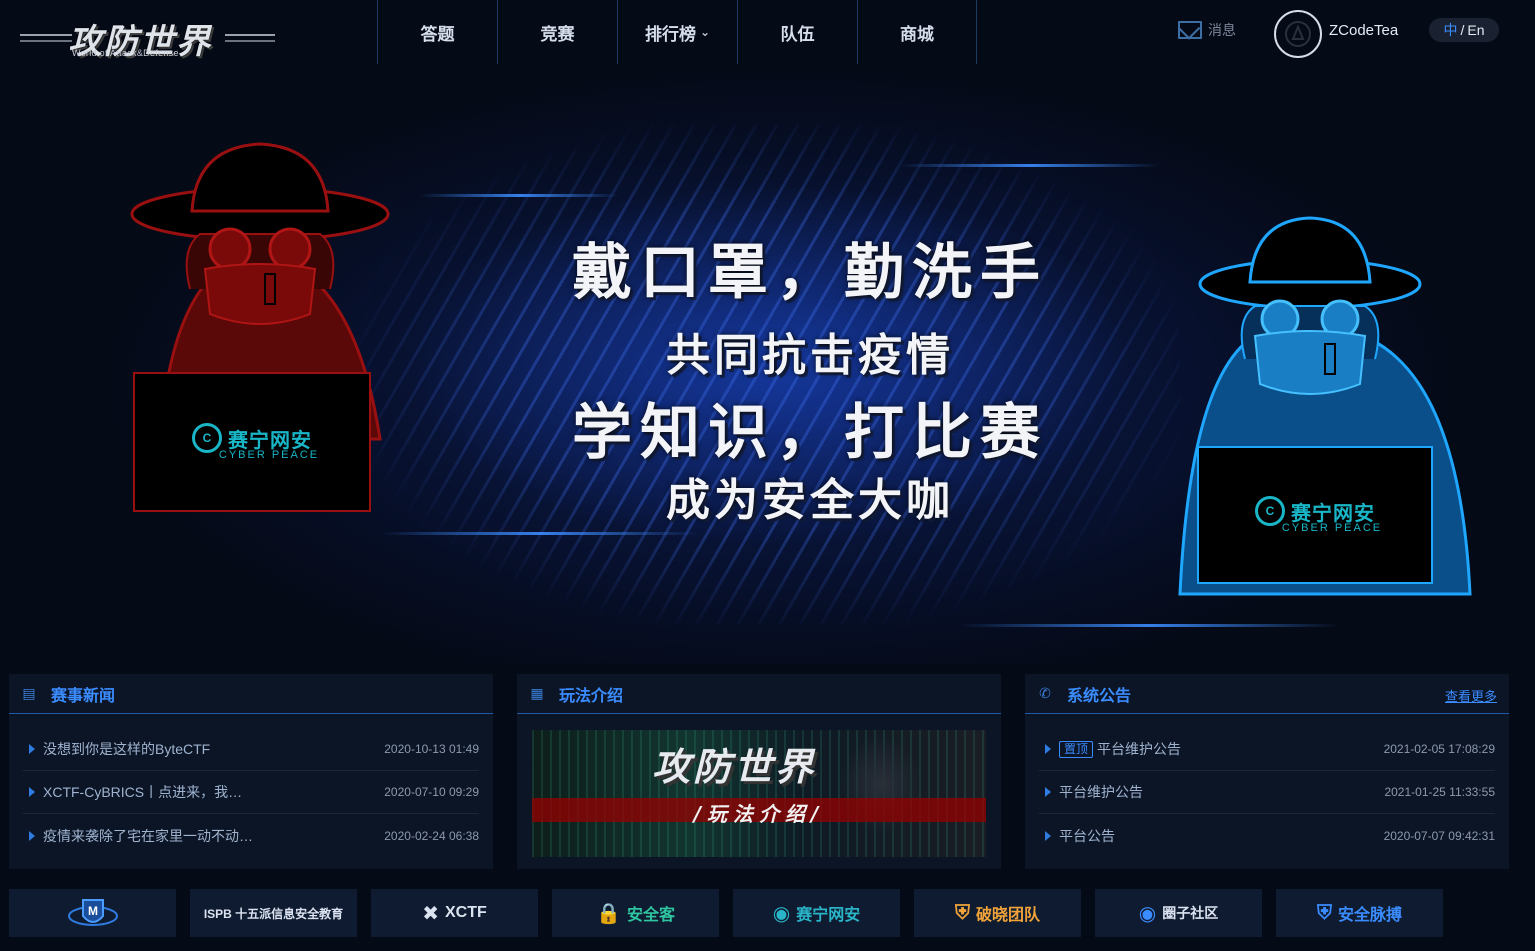 Image resolution: width=1535 pixels, height=951 pixels. What do you see at coordinates (46, 38) in the screenshot?
I see `logo-wing-left` at bounding box center [46, 38].